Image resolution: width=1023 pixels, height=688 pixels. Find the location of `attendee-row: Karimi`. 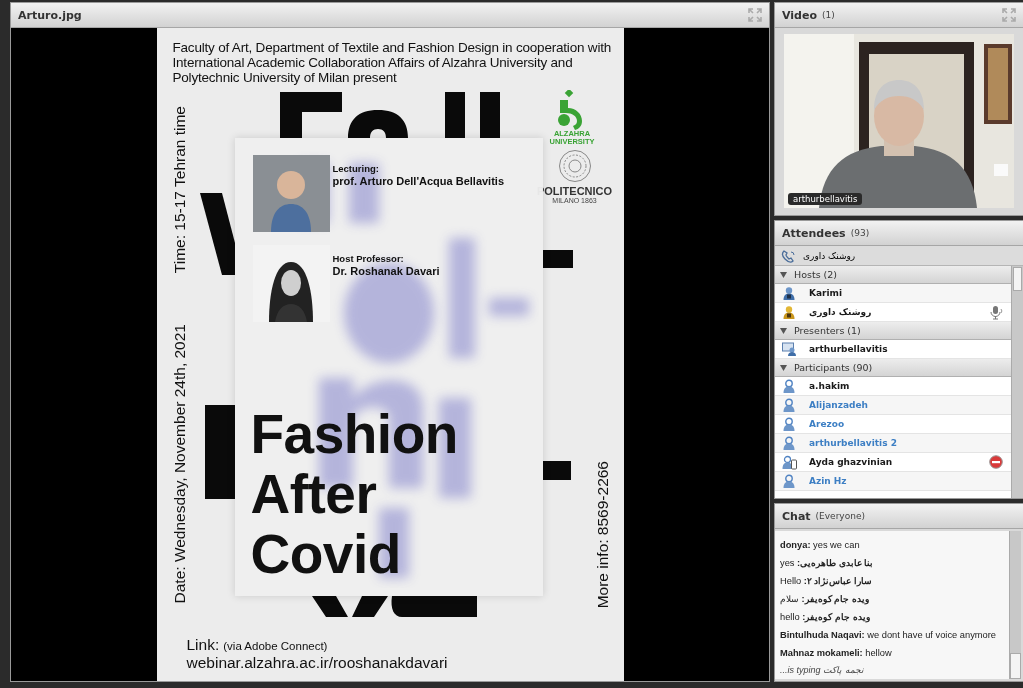

attendee-row: Karimi is located at coordinates (893, 293).